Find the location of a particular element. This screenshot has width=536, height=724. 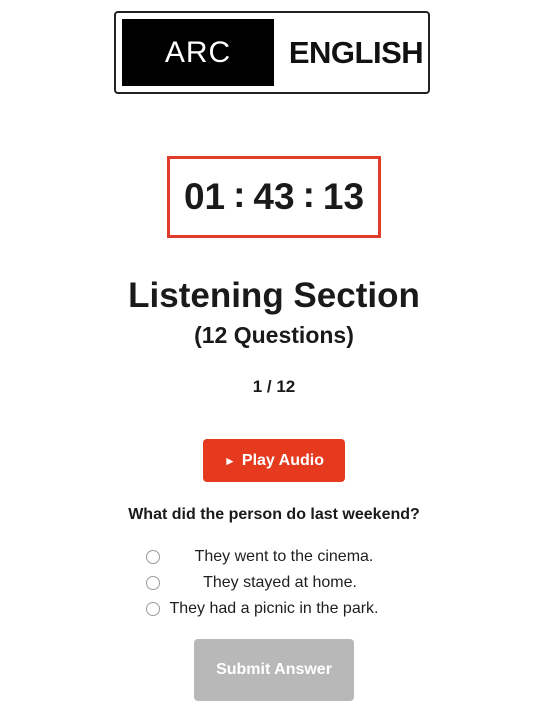

logo-english: ENGLISH is located at coordinates (356, 52).